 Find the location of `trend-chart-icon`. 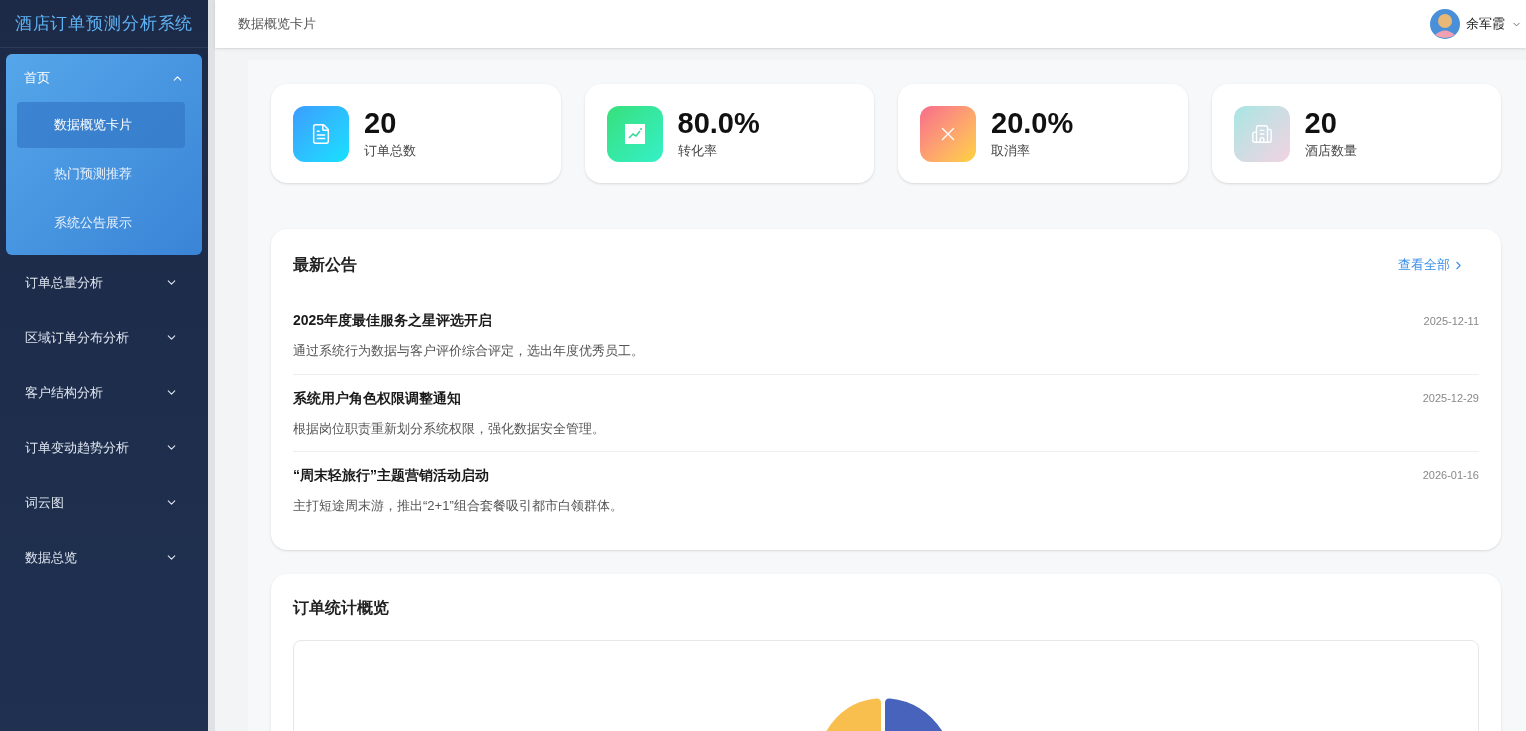

trend-chart-icon is located at coordinates (634, 133).